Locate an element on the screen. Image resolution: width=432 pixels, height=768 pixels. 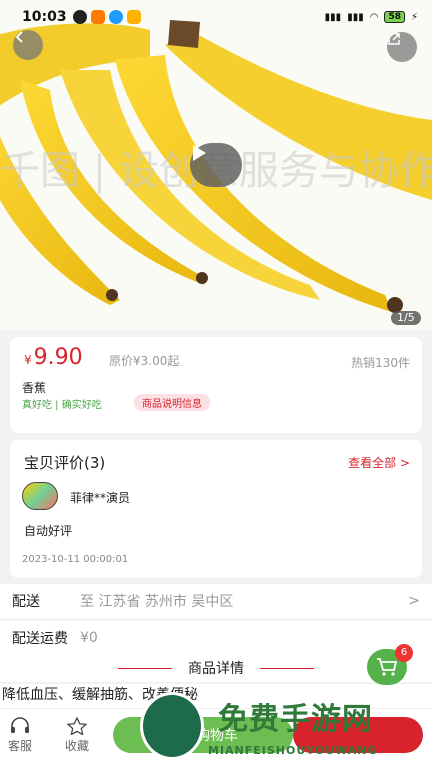
play-video-button is located at coordinates (216, 165).